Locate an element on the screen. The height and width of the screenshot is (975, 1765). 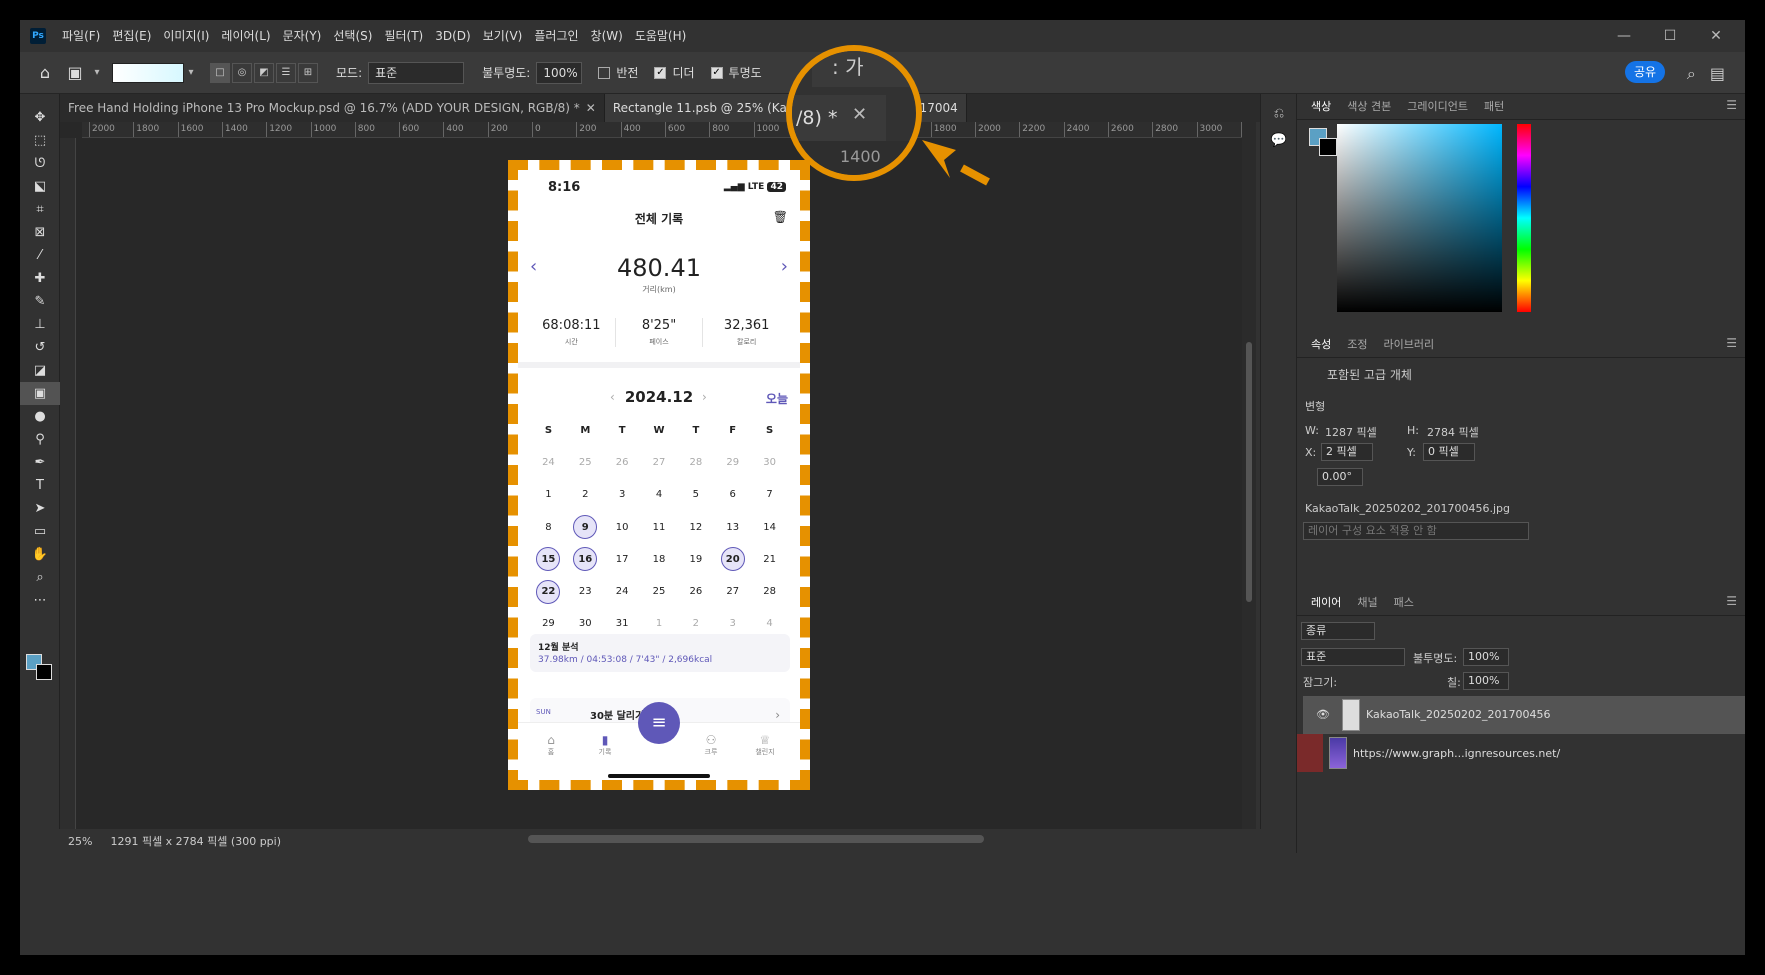
background-color is located at coordinates (44, 672).